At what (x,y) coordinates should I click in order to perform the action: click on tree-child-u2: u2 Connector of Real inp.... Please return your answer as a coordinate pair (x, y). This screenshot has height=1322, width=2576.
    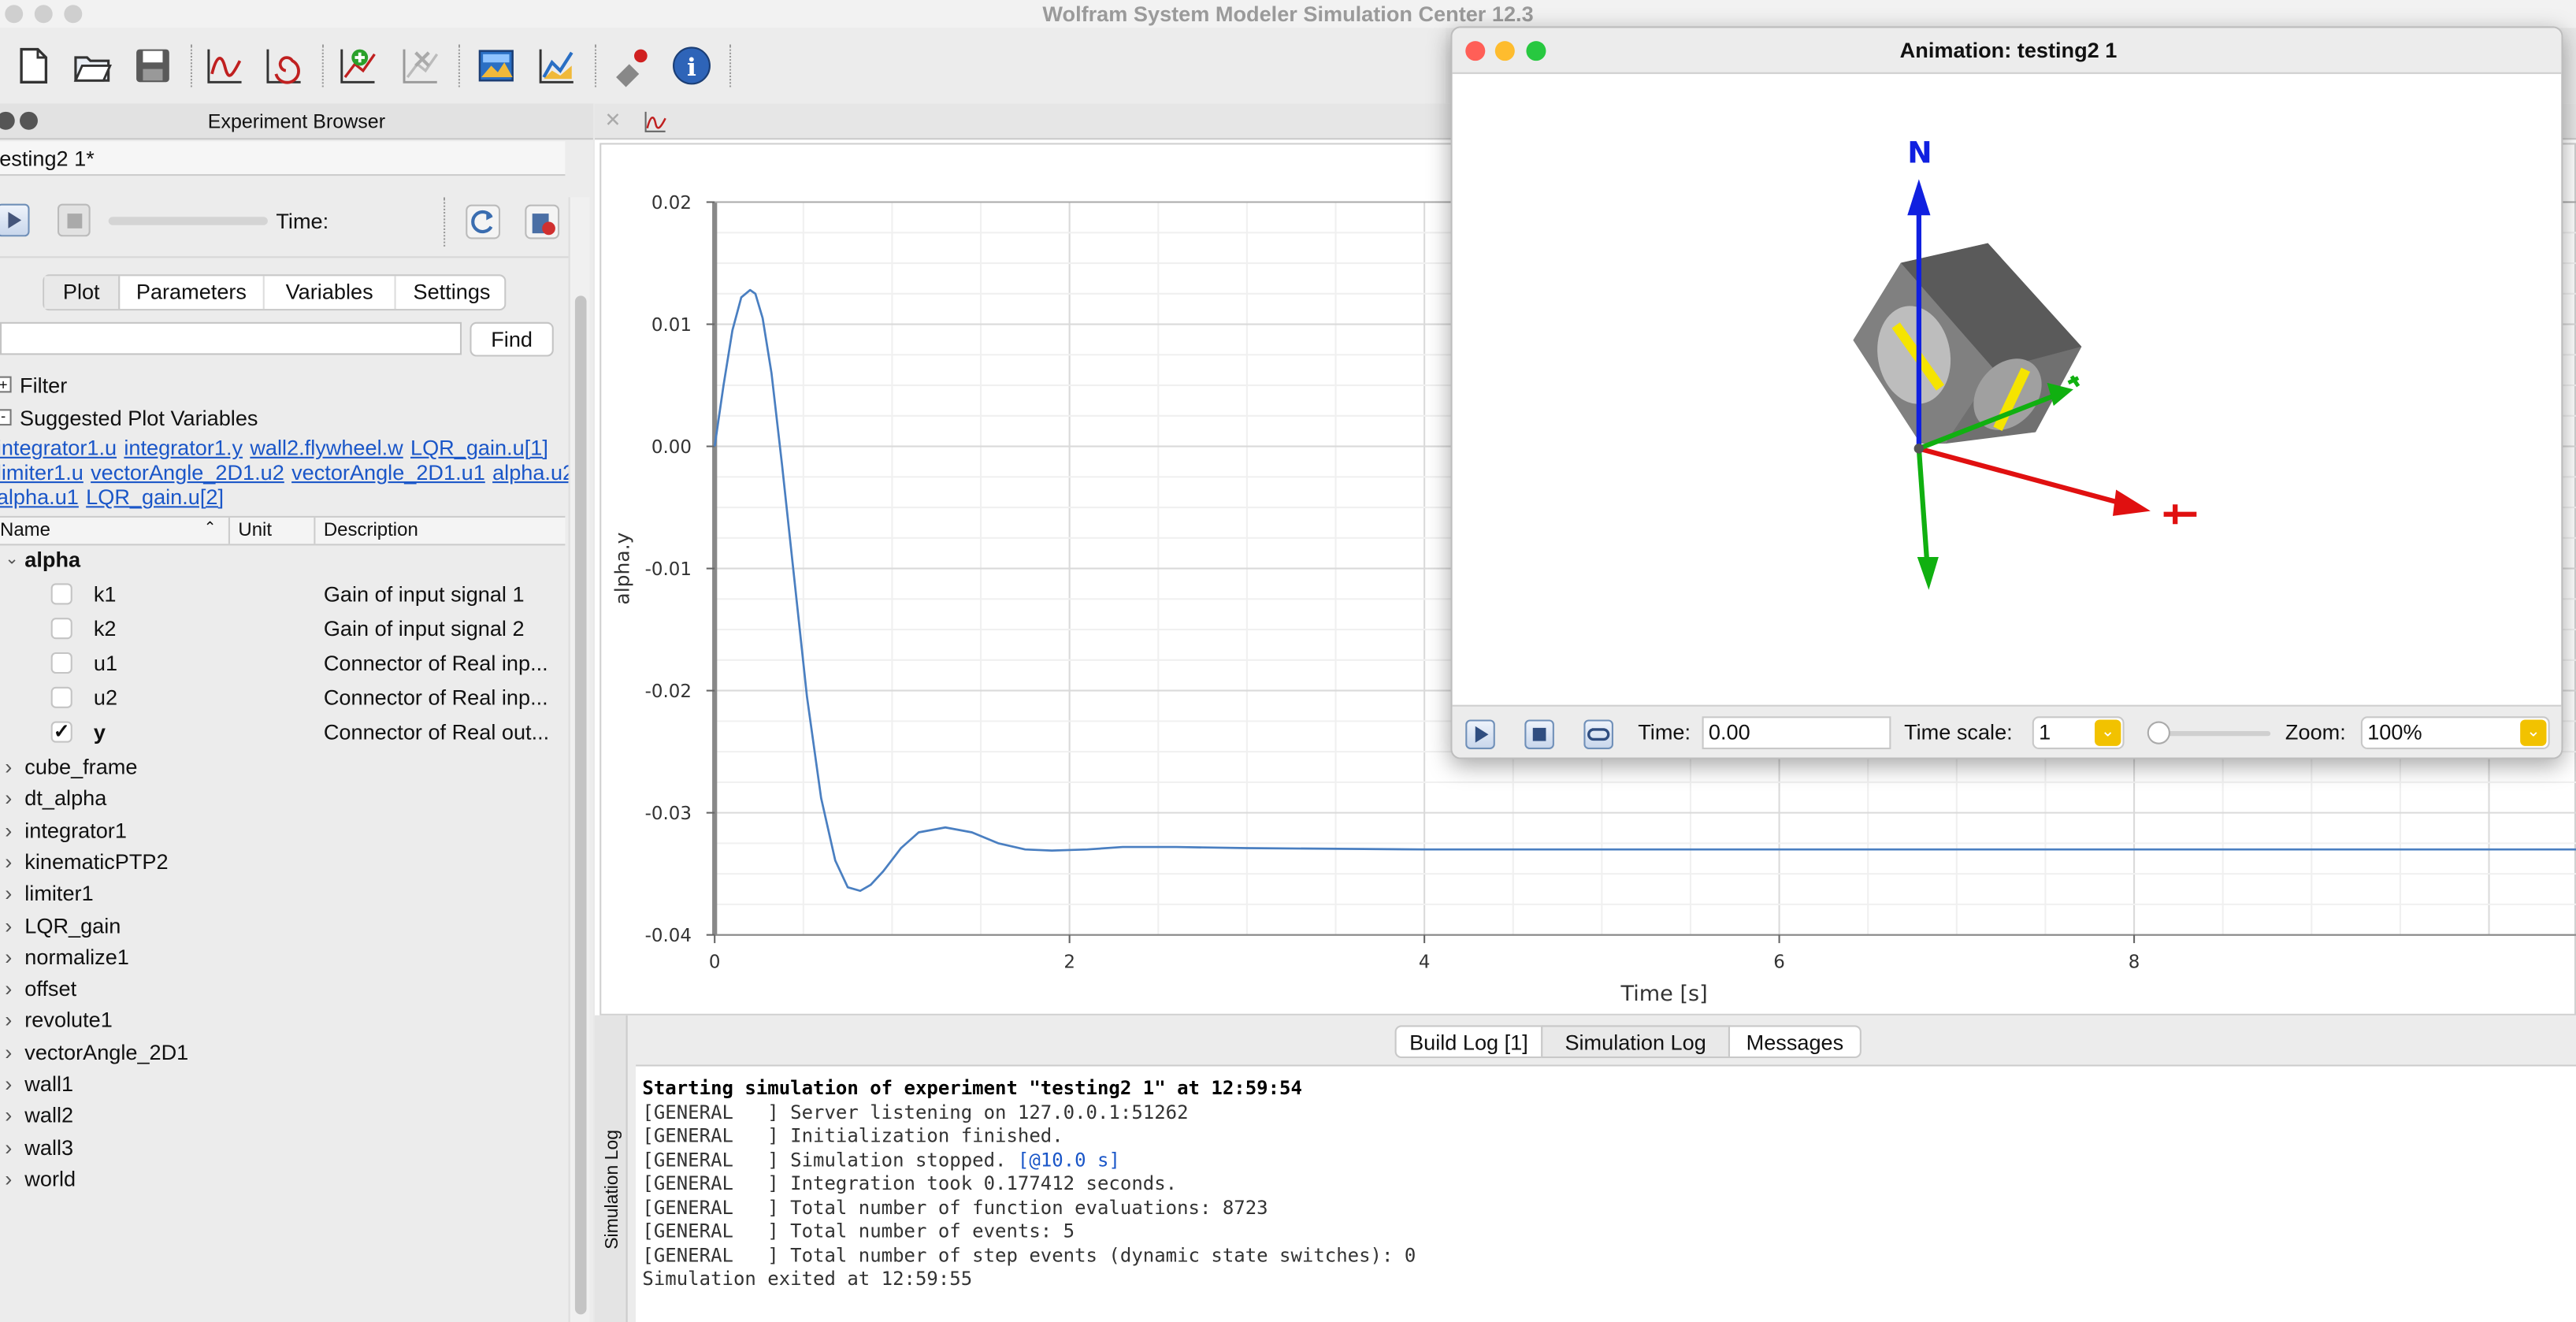
    Looking at the image, I should click on (282, 697).